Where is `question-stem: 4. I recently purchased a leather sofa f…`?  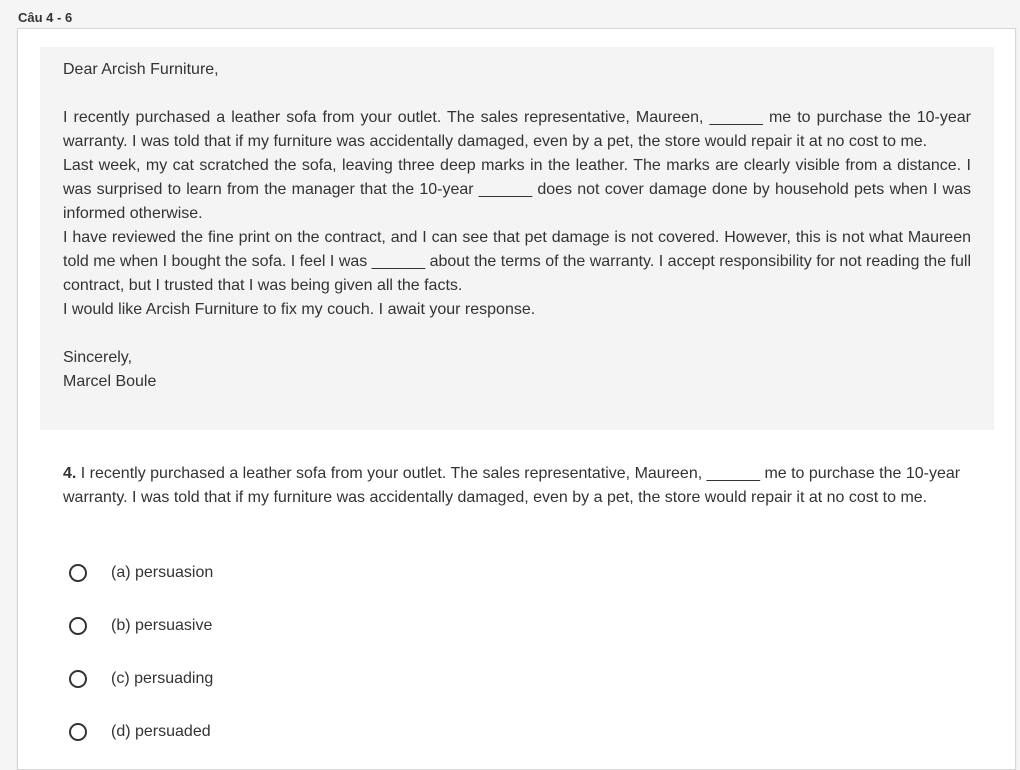 question-stem: 4. I recently purchased a leather sofa f… is located at coordinates (518, 486).